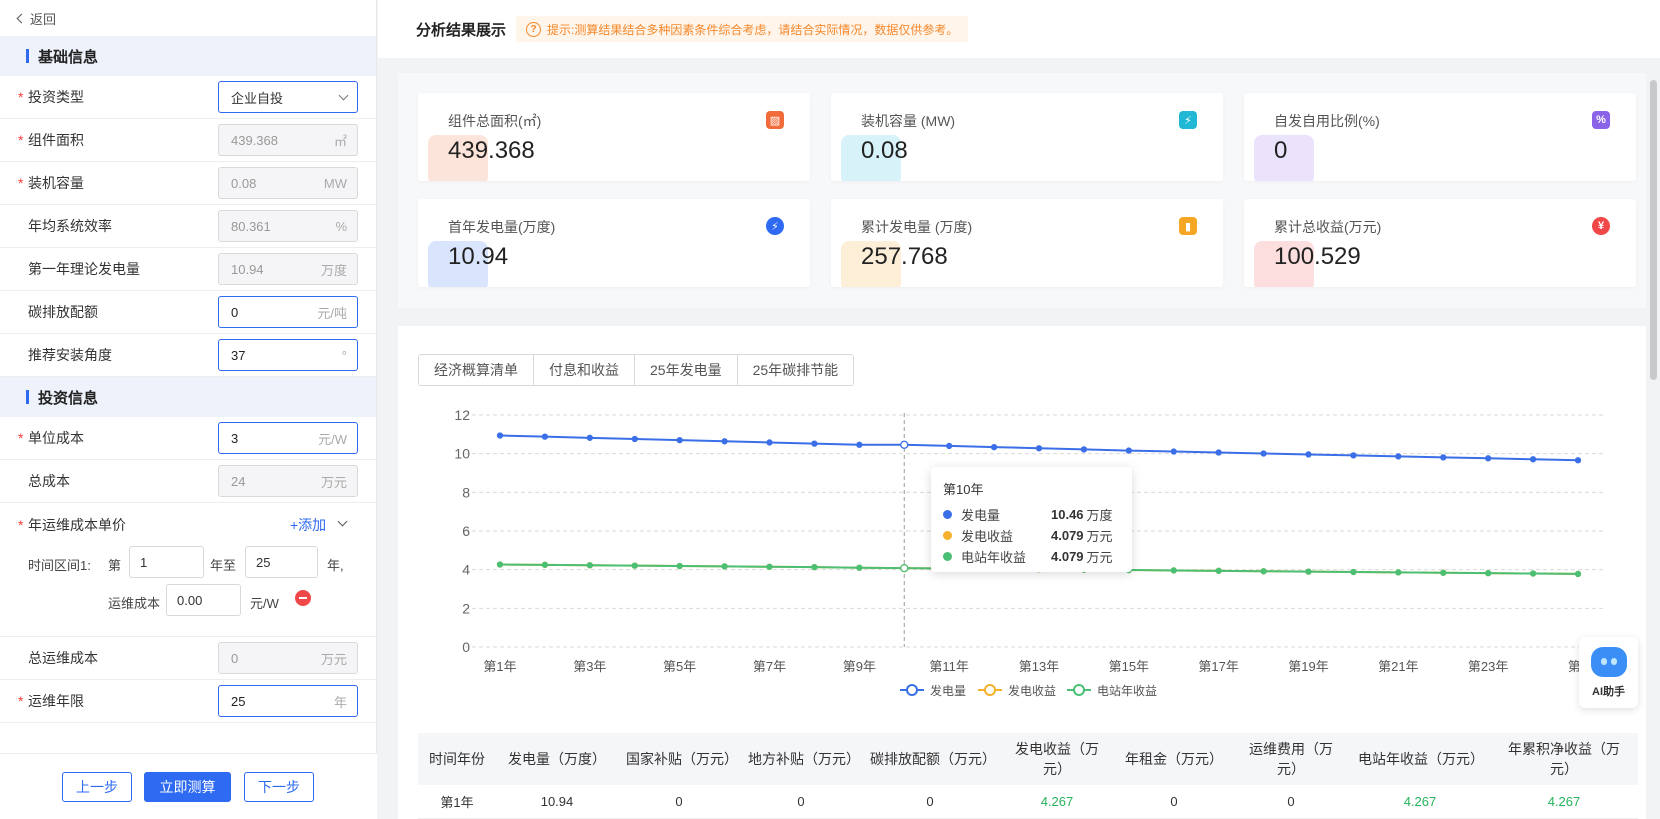 This screenshot has height=819, width=1660. Describe the element at coordinates (188, 524) in the screenshot. I see `field-om-unit: * 年运维成本单价 +添加` at that location.